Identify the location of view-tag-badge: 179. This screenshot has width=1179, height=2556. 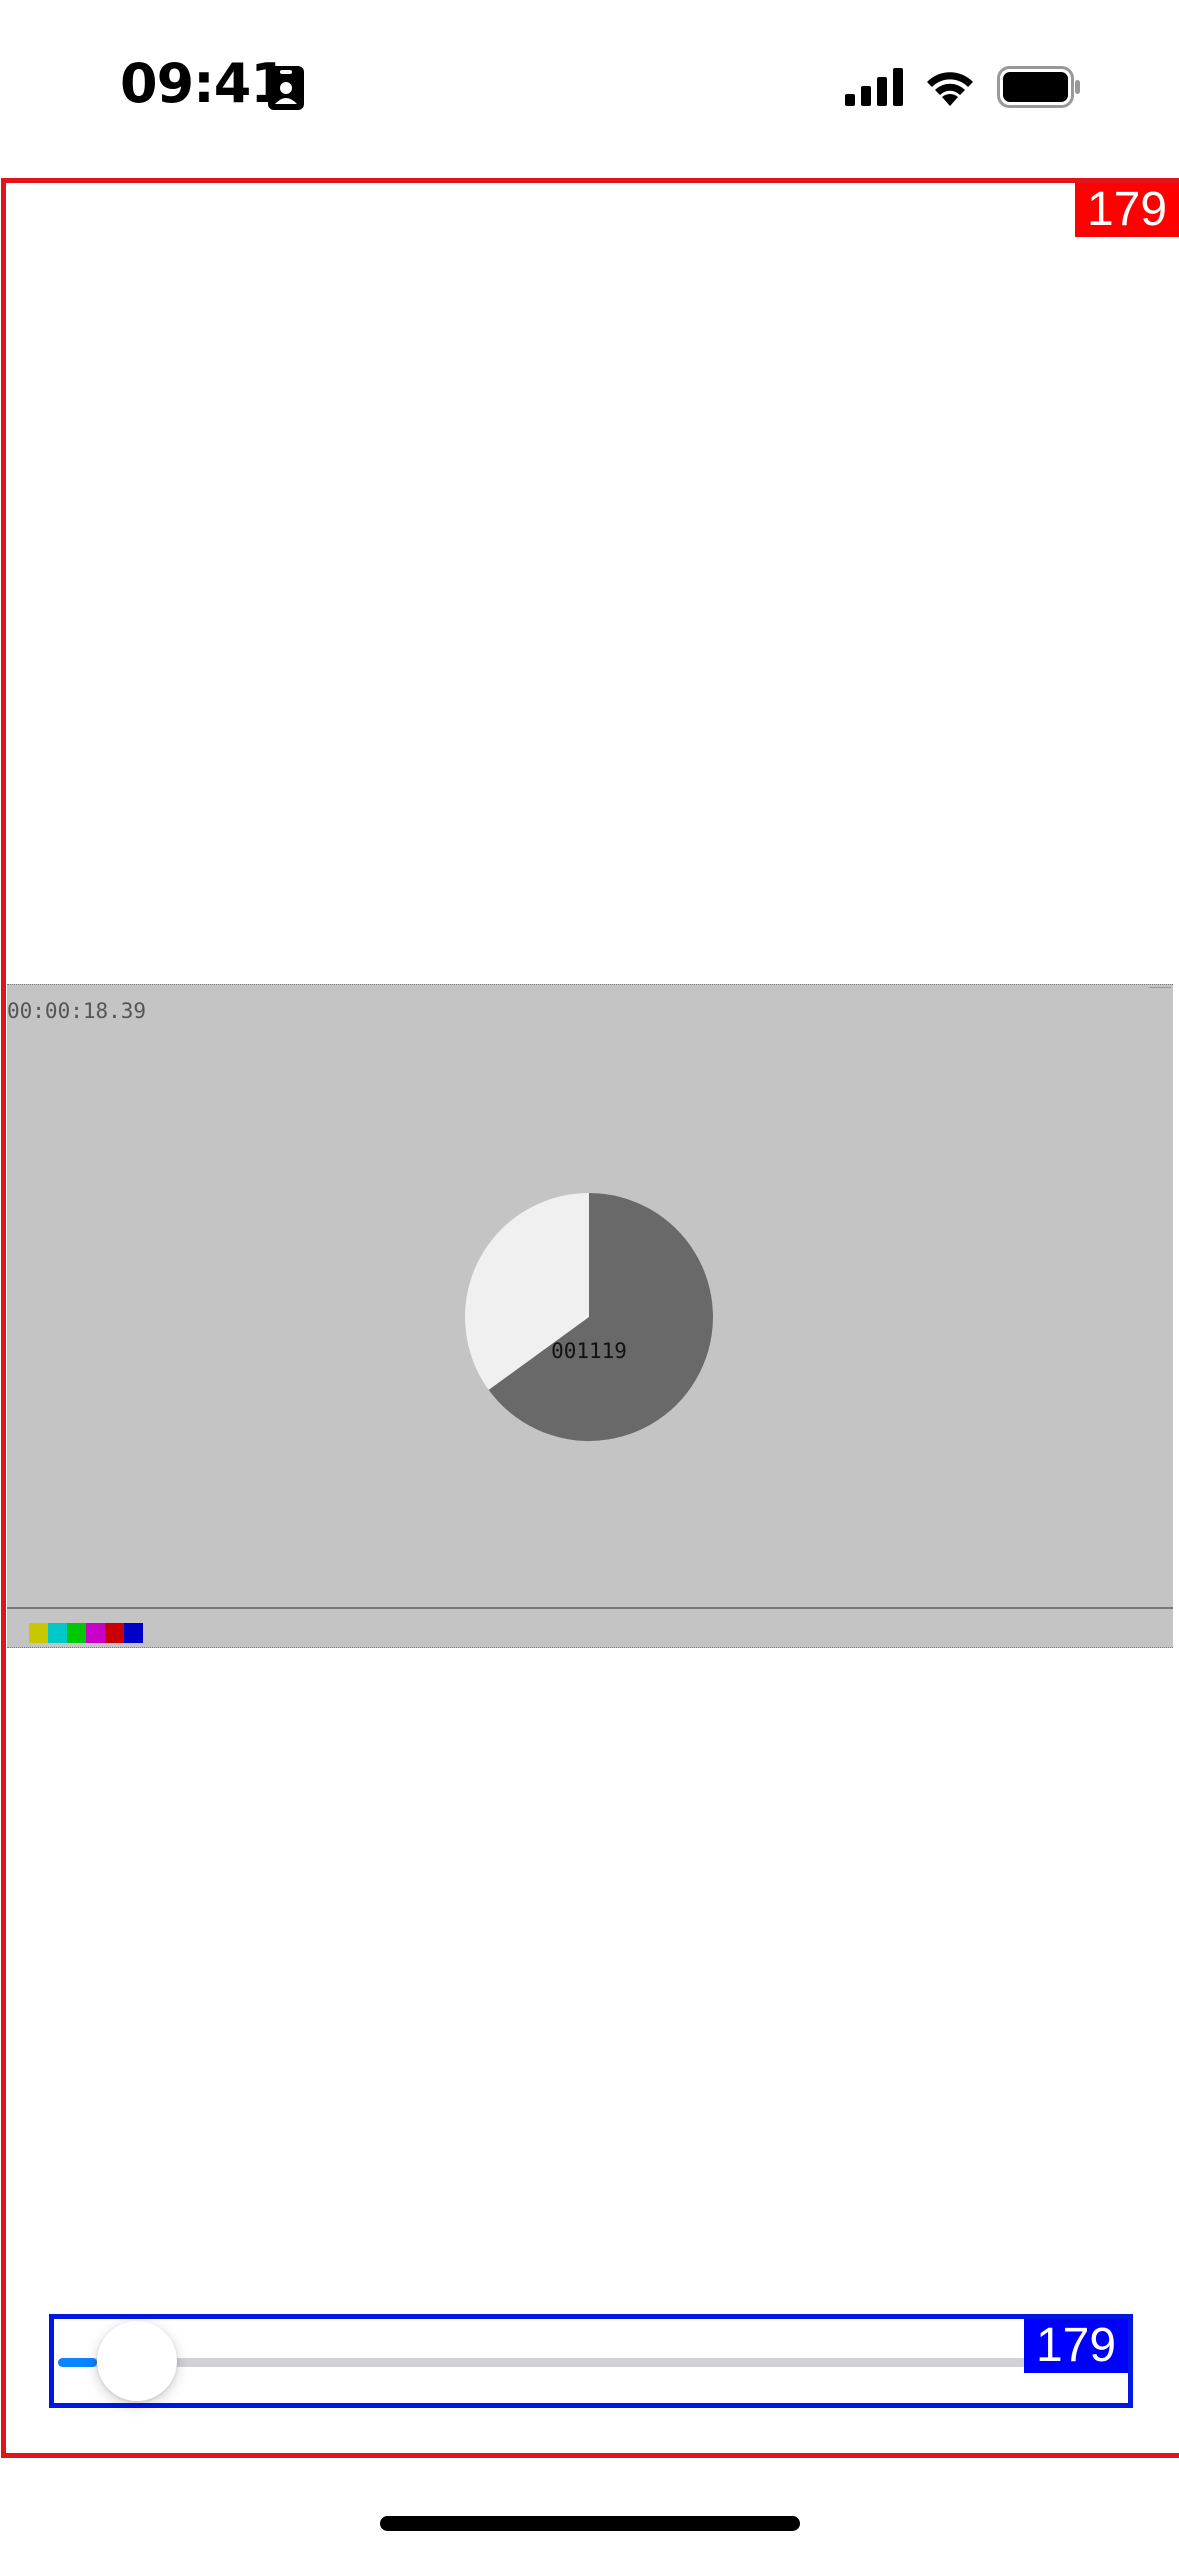
(1127, 210).